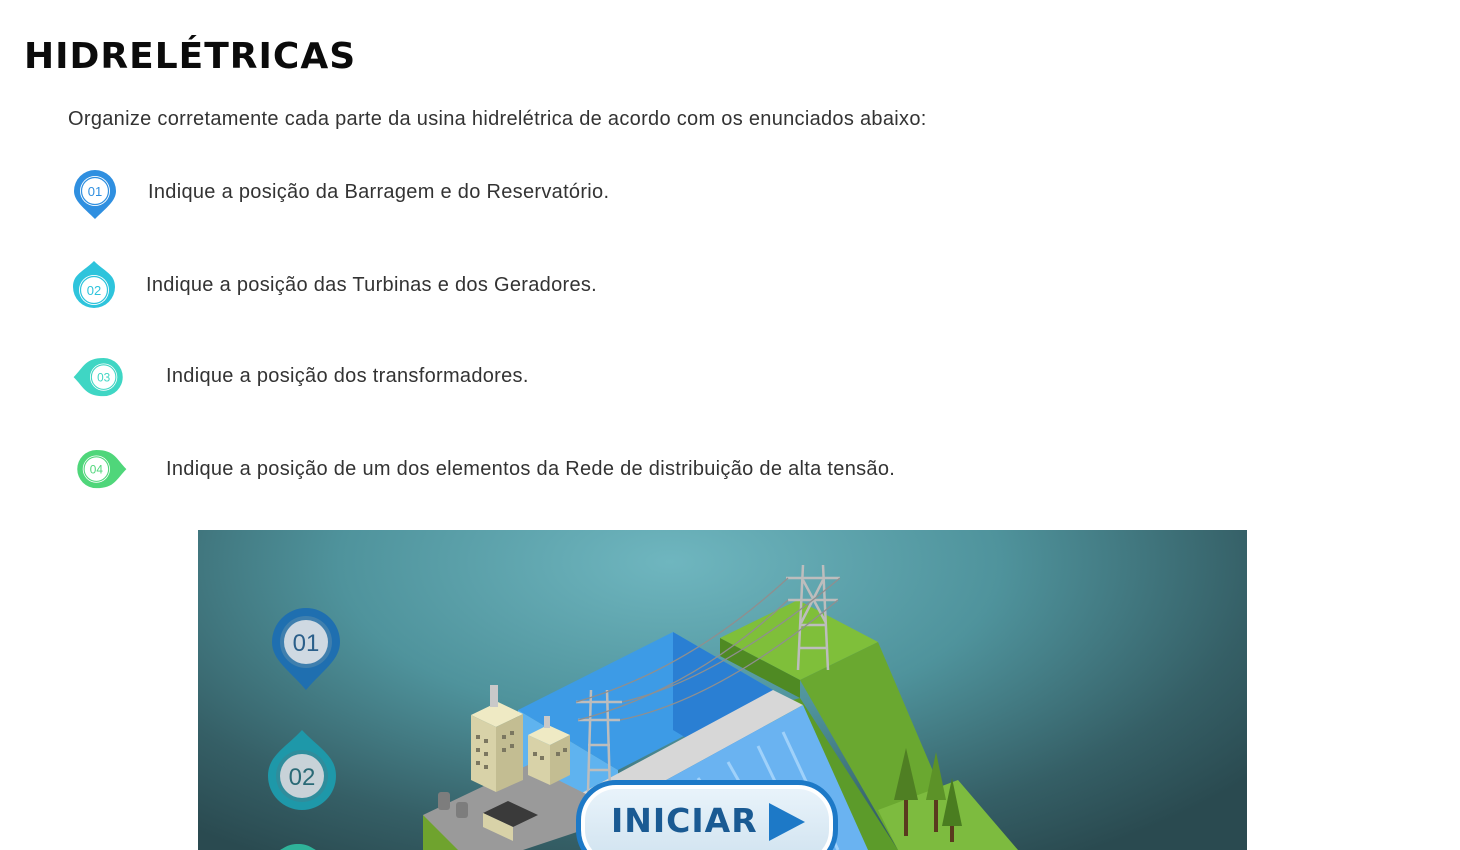  Describe the element at coordinates (347, 376) in the screenshot. I see `step-3-text: Indique a posição dos transformadores.` at that location.